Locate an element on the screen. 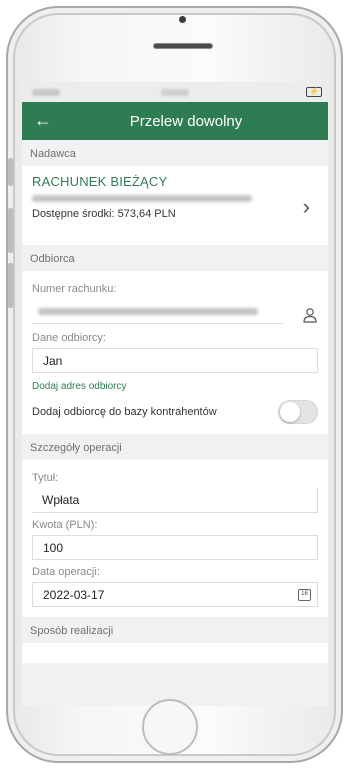 The height and width of the screenshot is (769, 349). page-title: Przelew dowolny is located at coordinates (186, 121).